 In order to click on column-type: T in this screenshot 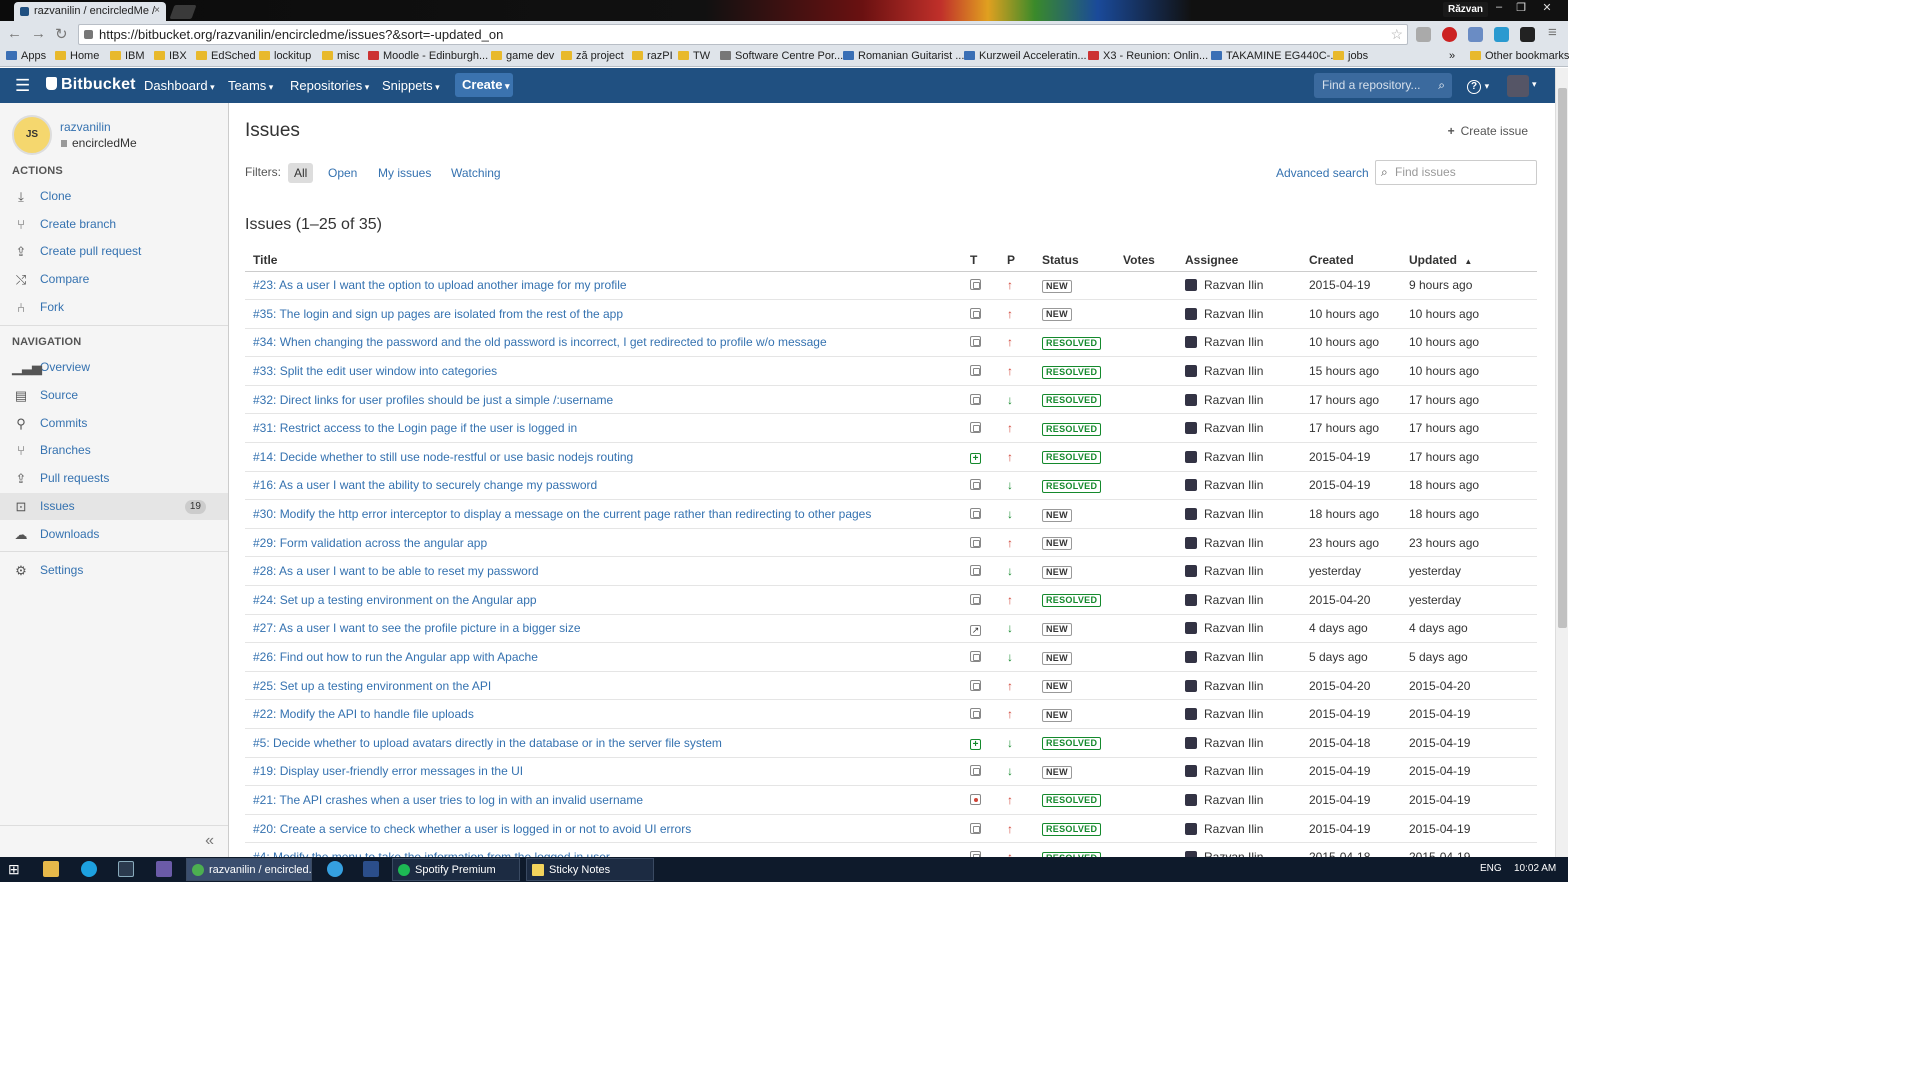, I will do `click(980, 260)`.